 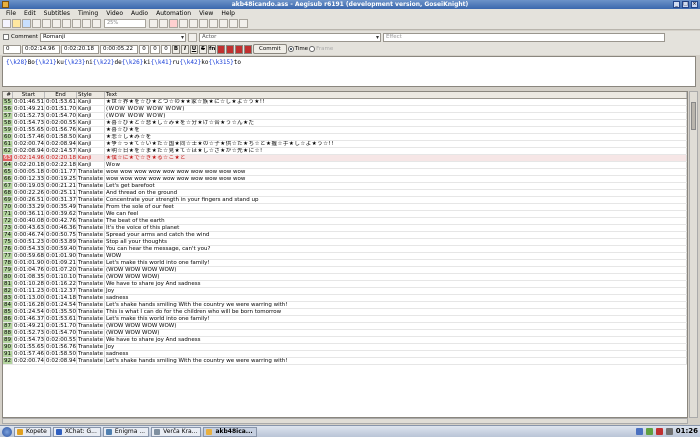 What do you see at coordinates (203, 23) in the screenshot?
I see `resample-icon` at bounding box center [203, 23].